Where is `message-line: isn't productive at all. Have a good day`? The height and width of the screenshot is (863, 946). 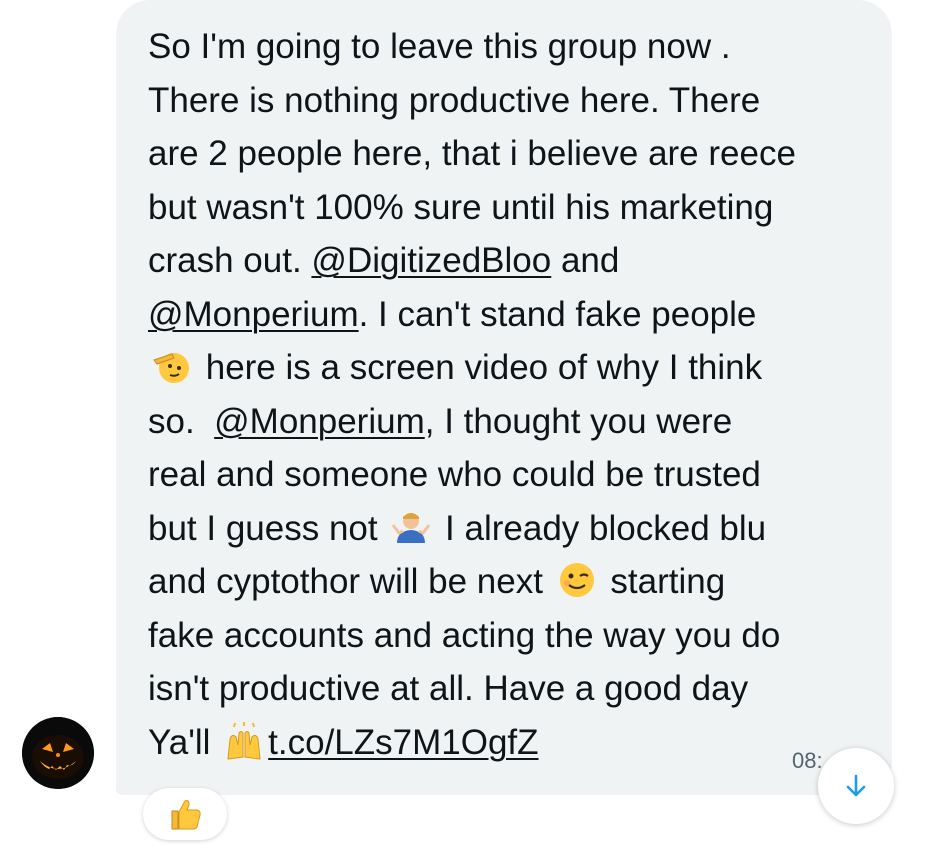 message-line: isn't productive at all. Have a good day is located at coordinates (448, 688).